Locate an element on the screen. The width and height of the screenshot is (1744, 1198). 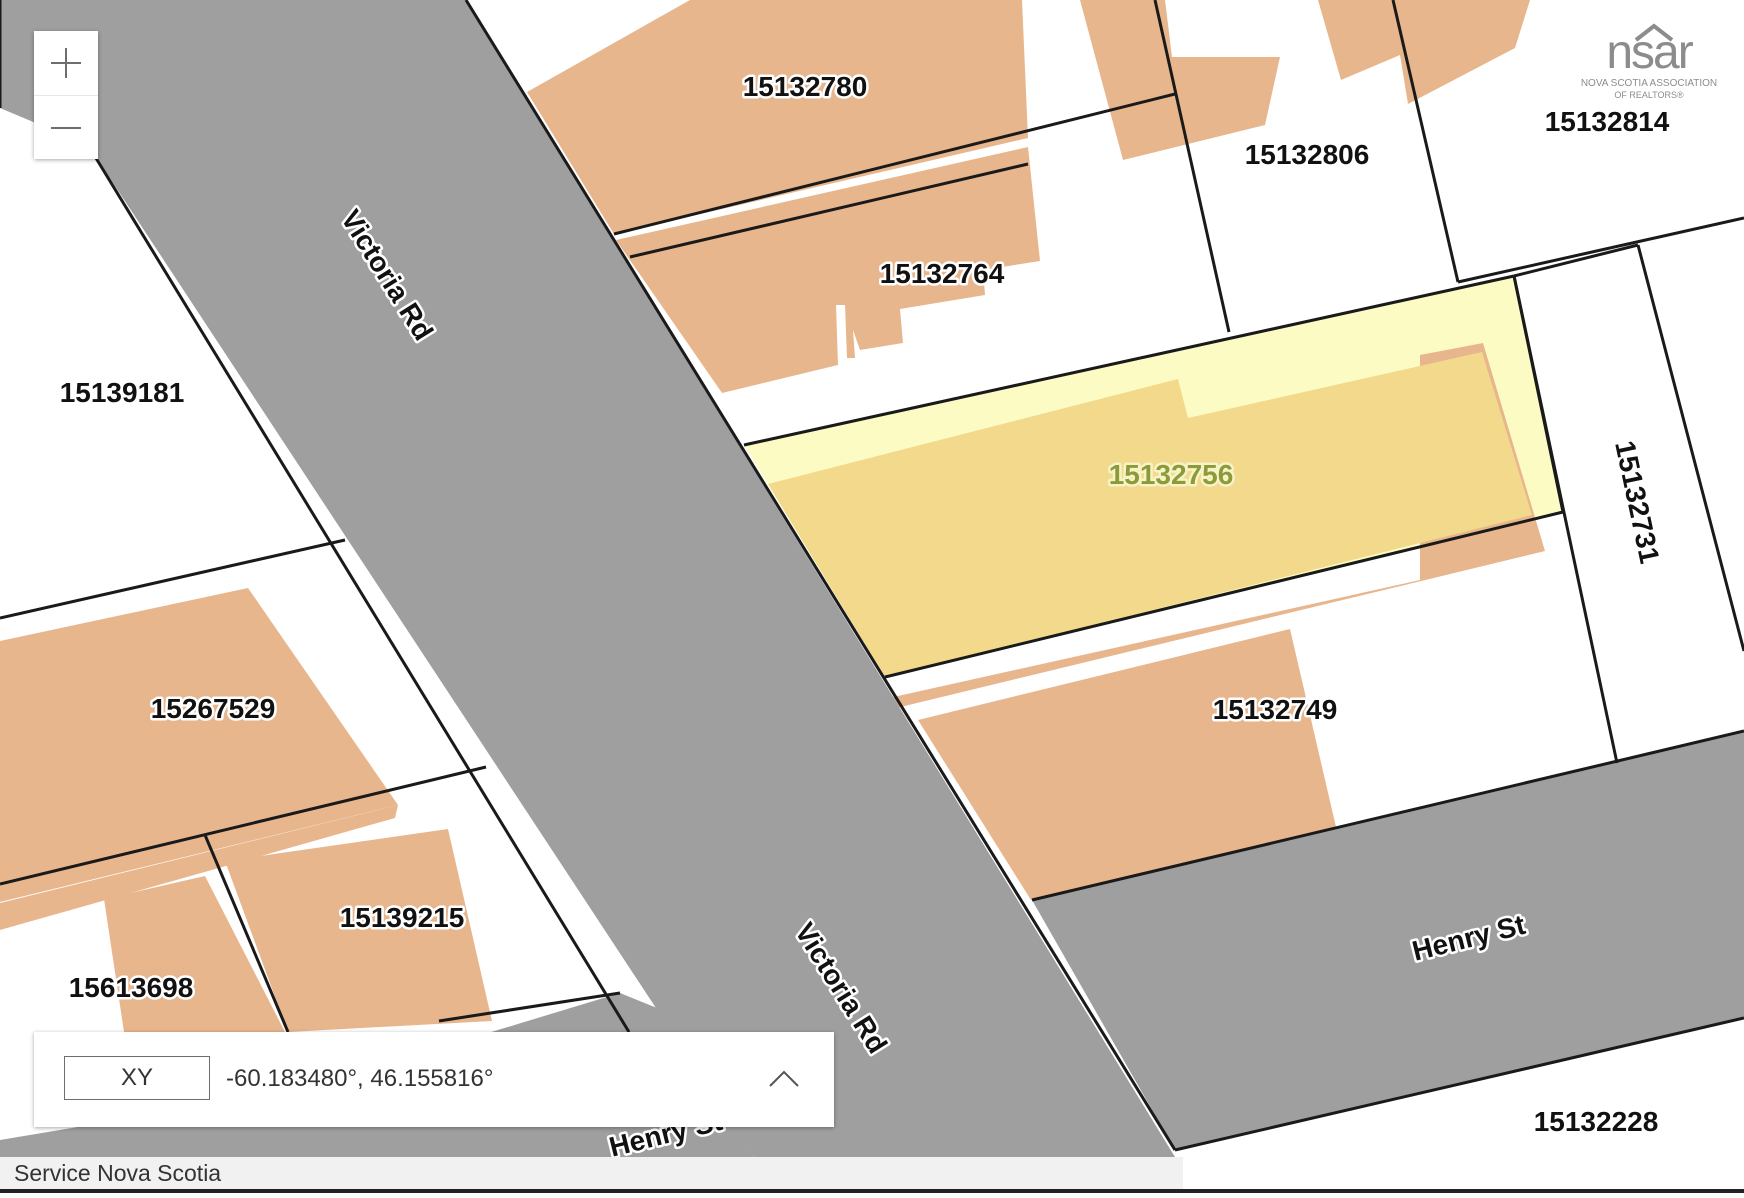
map-bottom-edge is located at coordinates (872, 1193).